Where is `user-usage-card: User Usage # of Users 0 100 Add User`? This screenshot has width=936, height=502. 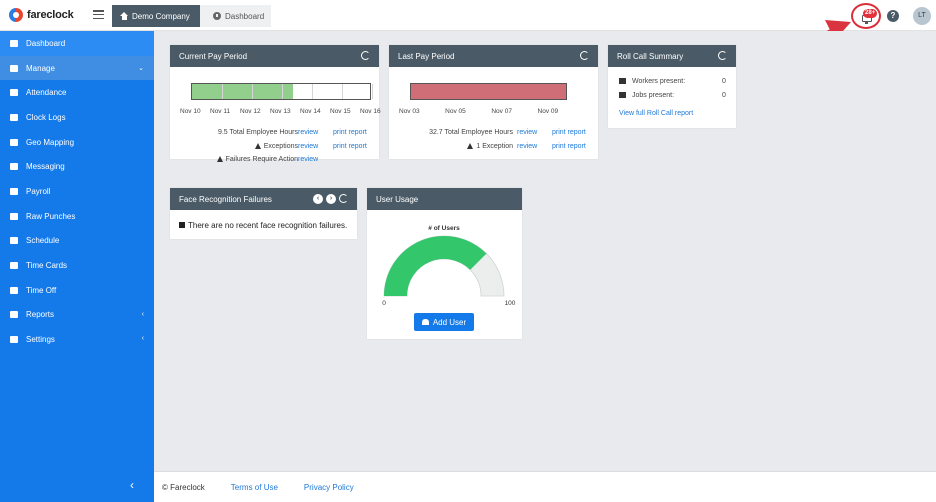
user-usage-card: User Usage # of Users 0 100 Add User is located at coordinates (444, 263).